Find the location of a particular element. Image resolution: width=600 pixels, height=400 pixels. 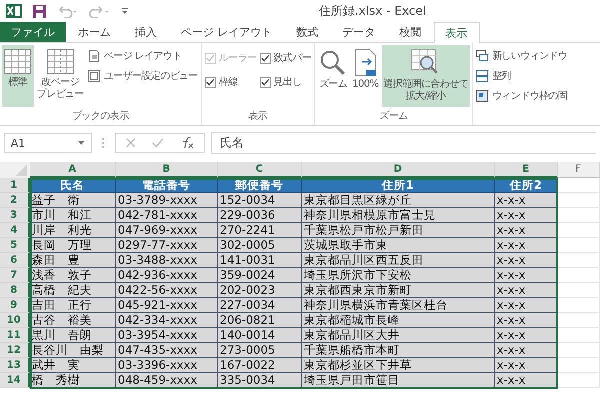

checkbox: 枠線 is located at coordinates (231, 82).